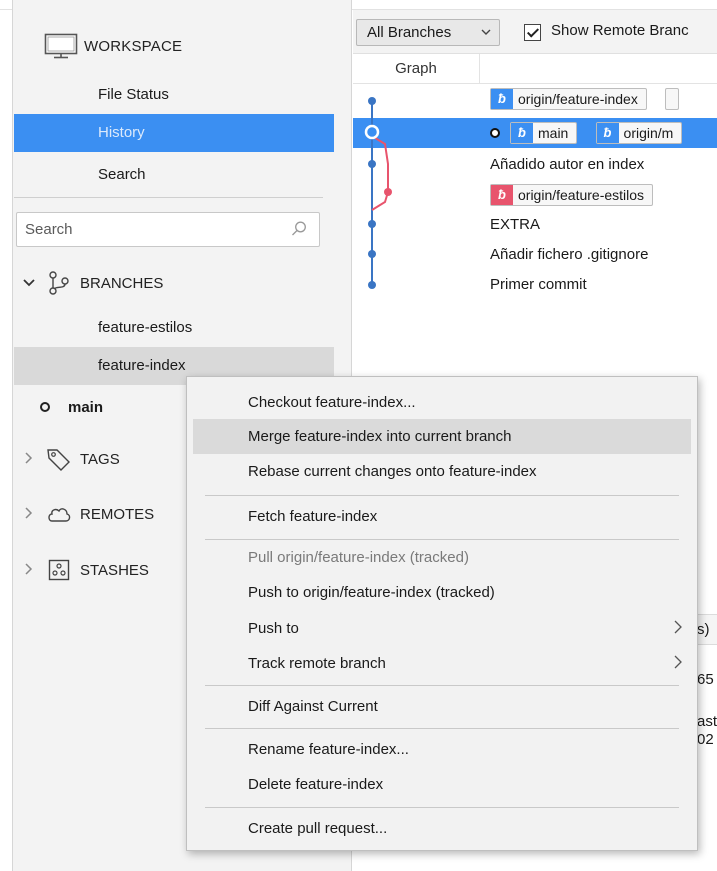 This screenshot has height=871, width=717. What do you see at coordinates (535, 69) in the screenshot?
I see `history-column-header: Graph` at bounding box center [535, 69].